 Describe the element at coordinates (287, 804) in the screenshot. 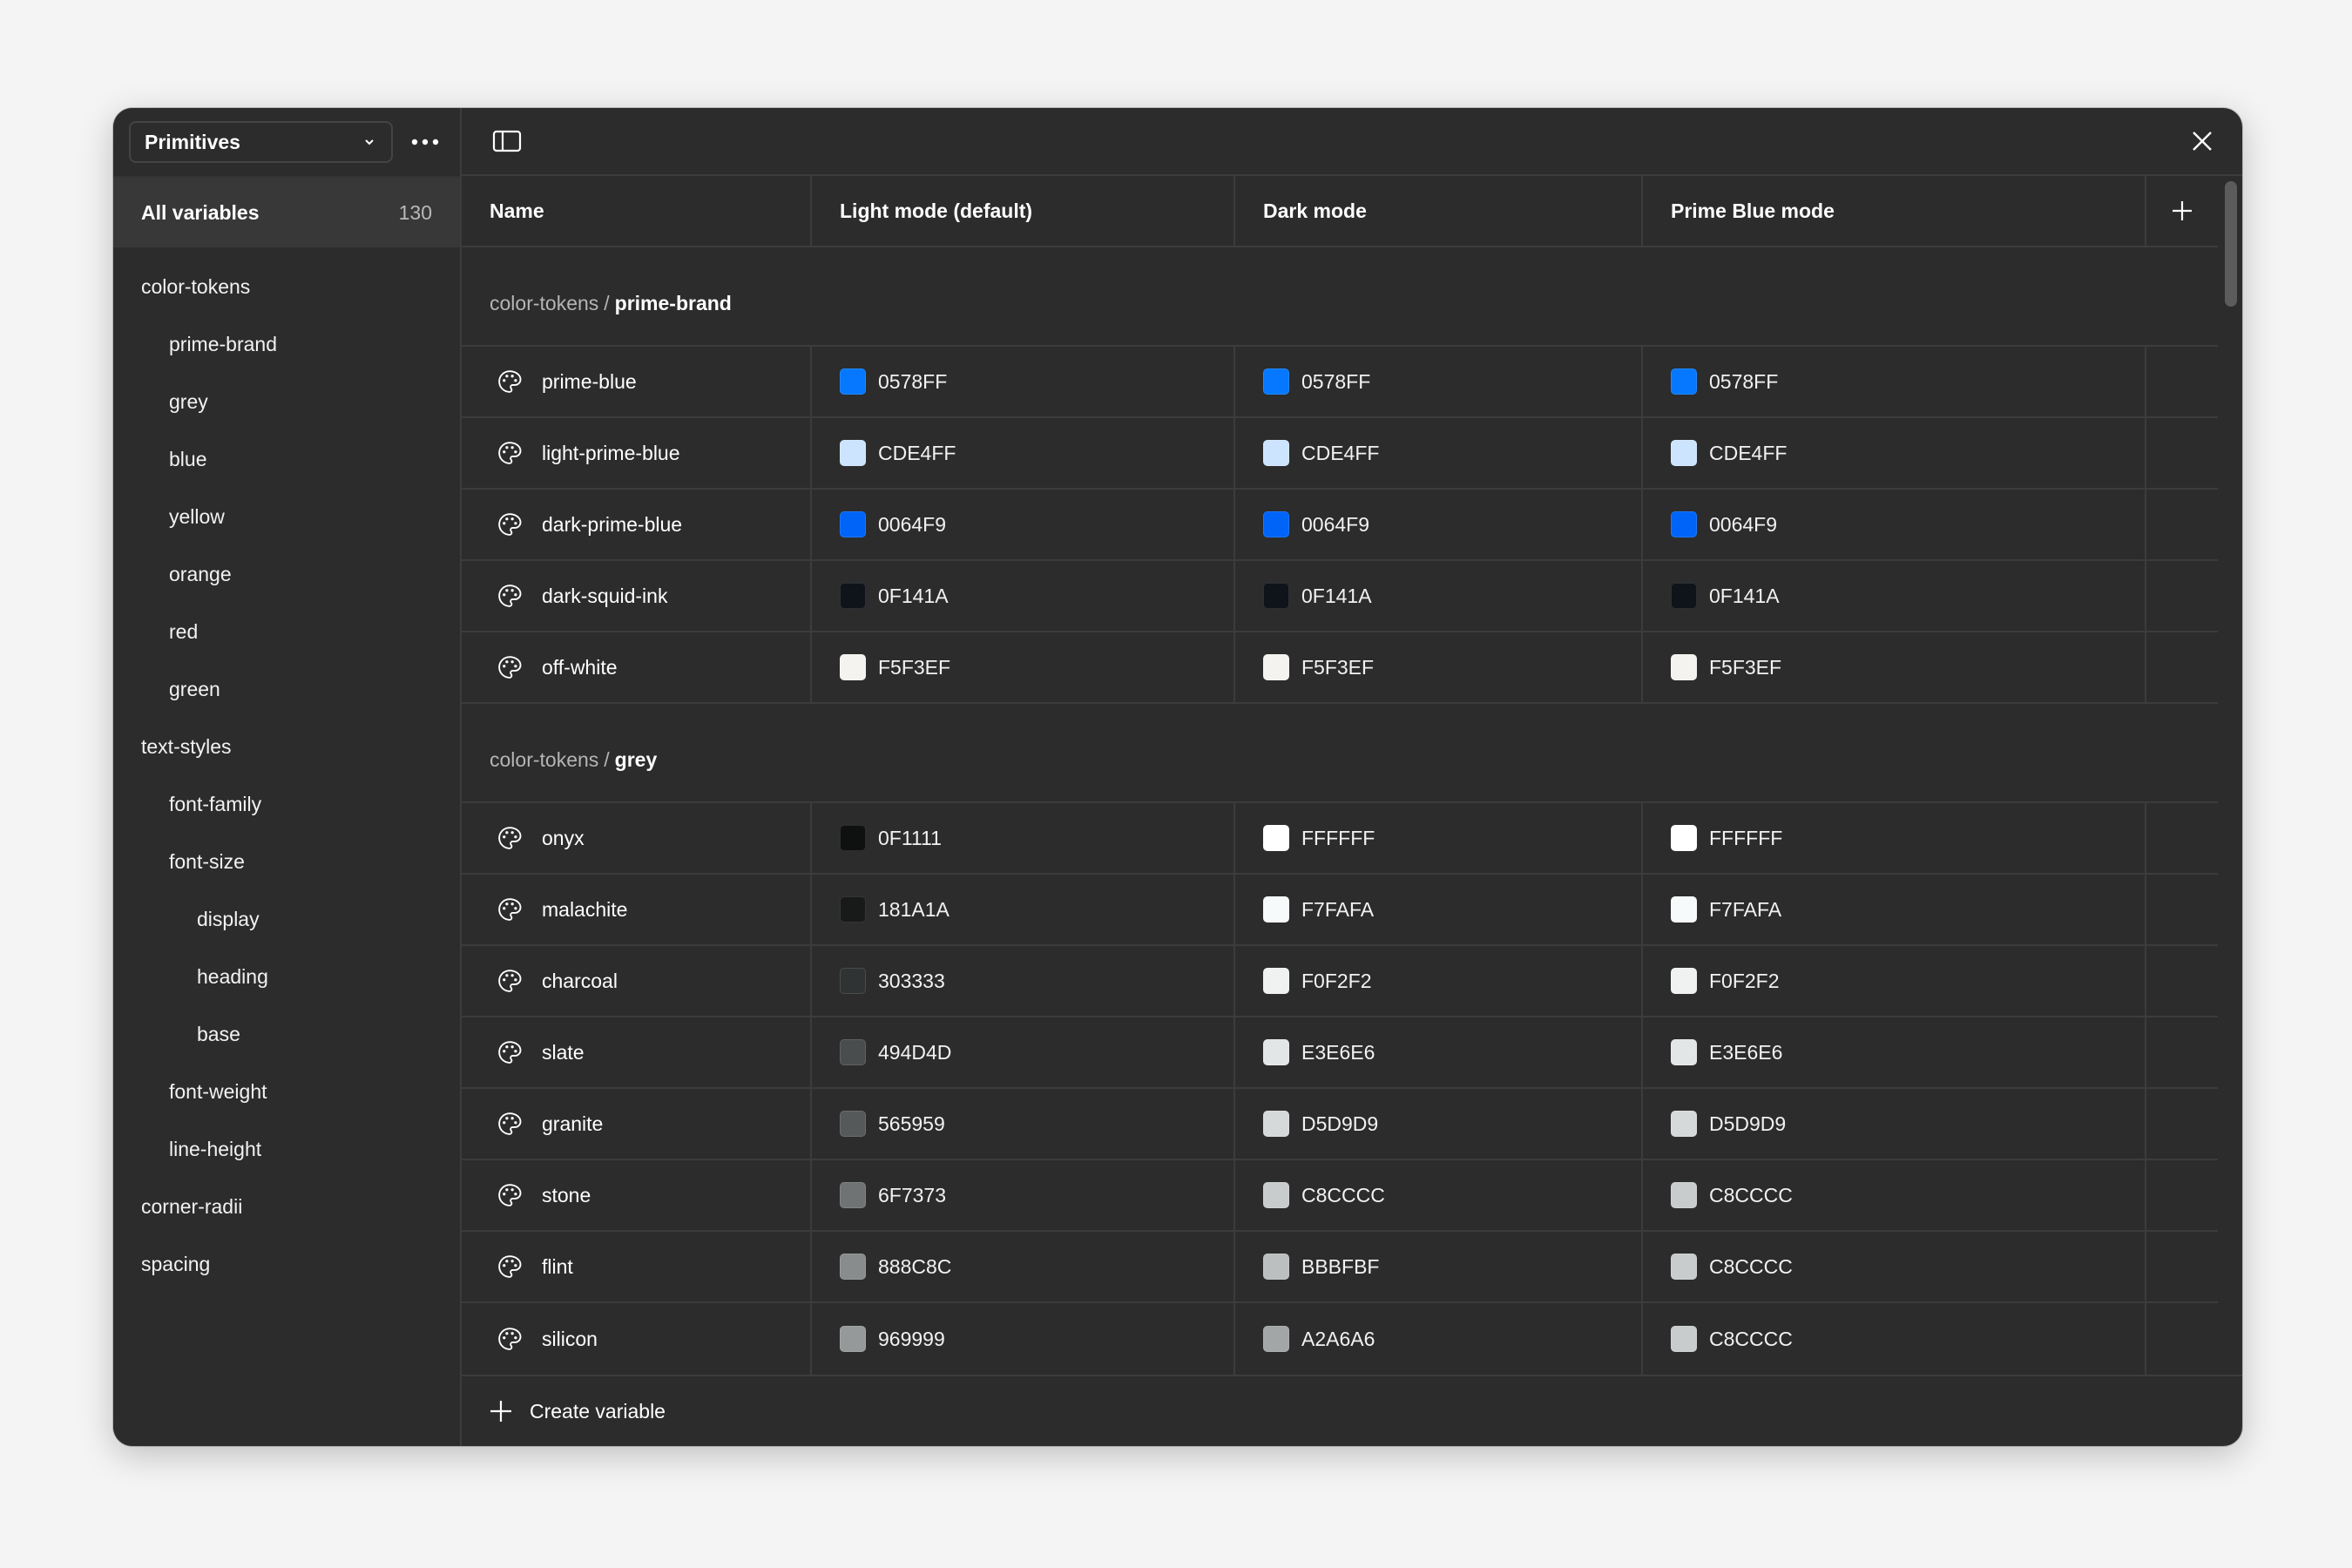

I see `sidebar-group-font-family: font-family` at that location.